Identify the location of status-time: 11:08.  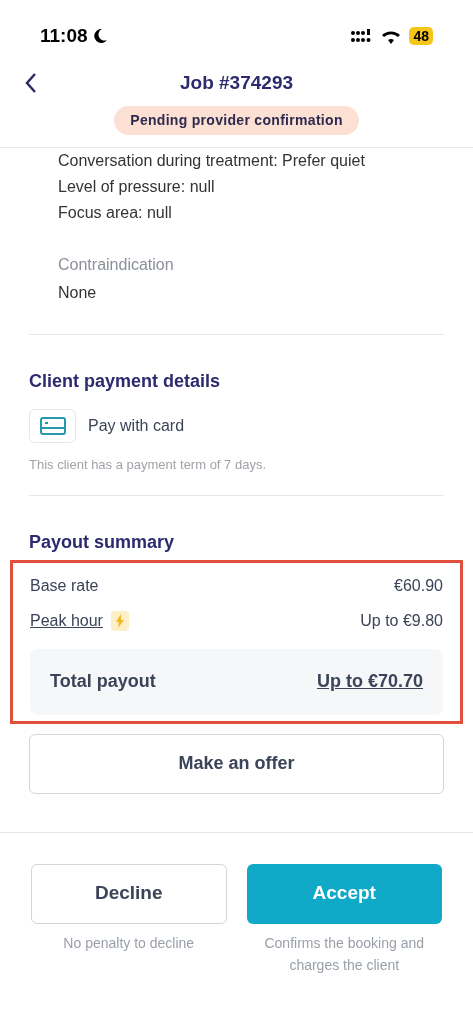
(64, 35).